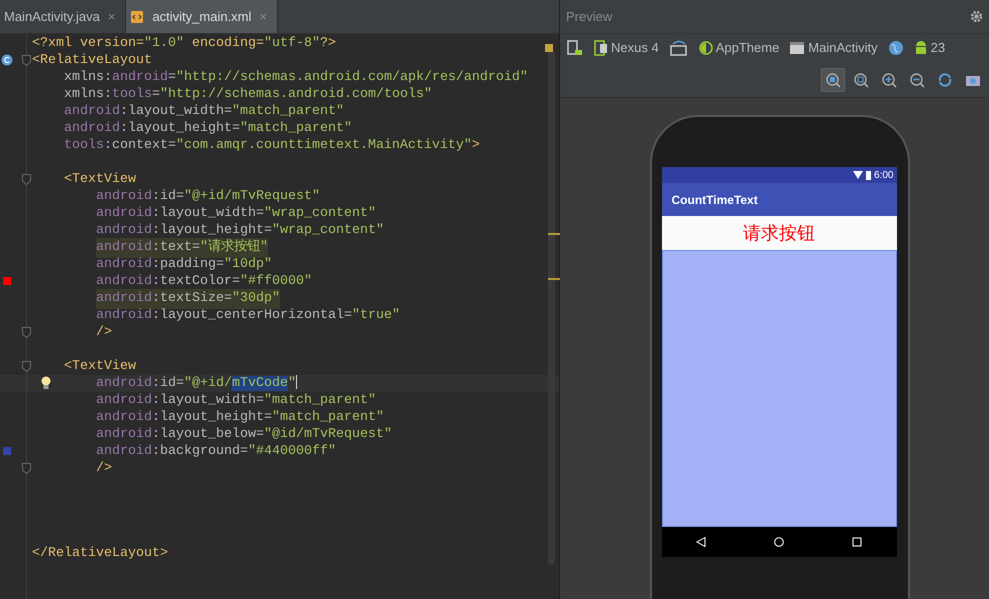  What do you see at coordinates (779, 199) in the screenshot?
I see `app-title: CountTimeText` at bounding box center [779, 199].